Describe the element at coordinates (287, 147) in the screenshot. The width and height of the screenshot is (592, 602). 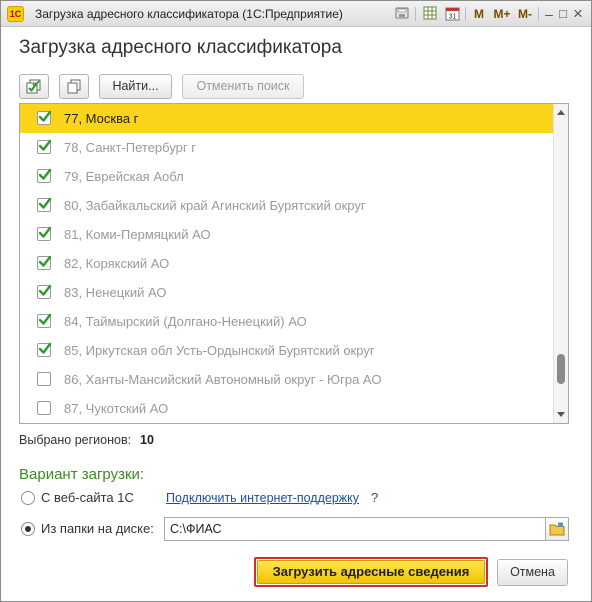
I see `list-item: 78, Санкт-Петербург г` at that location.